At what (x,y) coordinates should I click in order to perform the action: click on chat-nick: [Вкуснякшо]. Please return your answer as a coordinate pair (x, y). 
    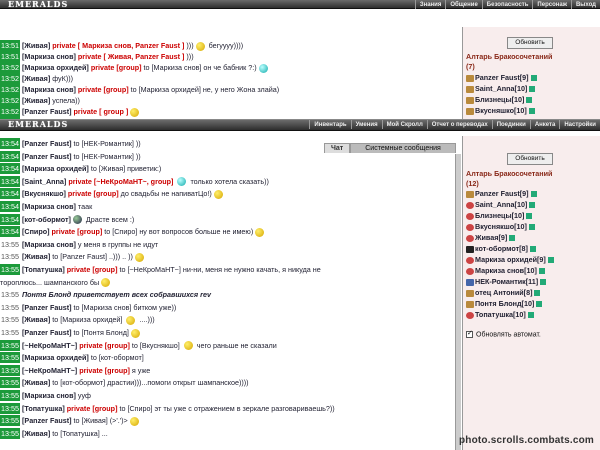
    Looking at the image, I should click on (44, 193).